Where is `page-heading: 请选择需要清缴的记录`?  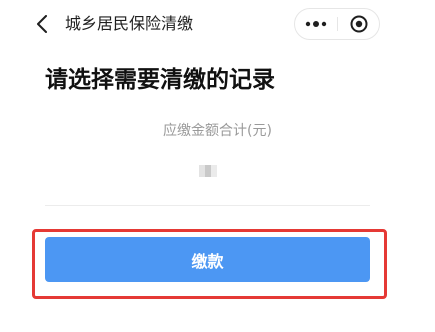
page-heading: 请选择需要清缴的记录 is located at coordinates (160, 80).